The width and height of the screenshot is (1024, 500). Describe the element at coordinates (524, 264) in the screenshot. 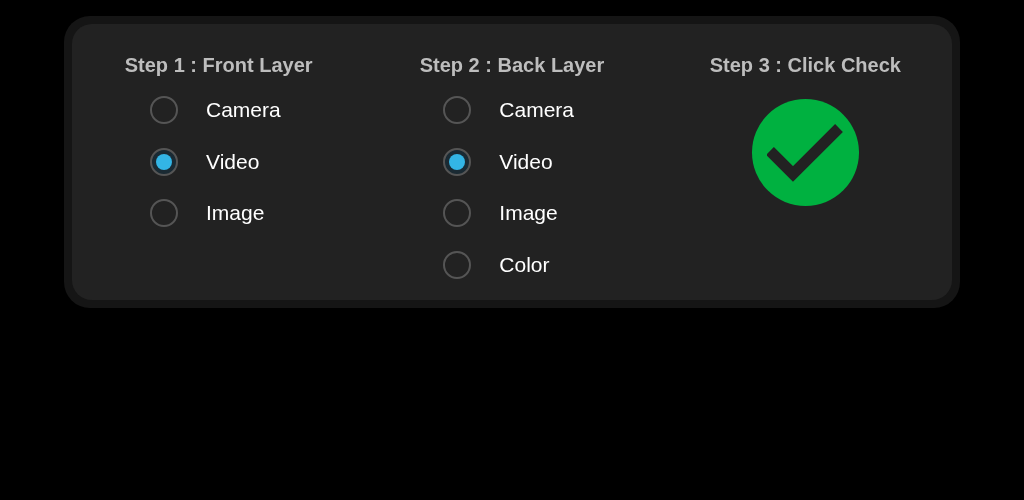

I see `option-label: Color` at that location.